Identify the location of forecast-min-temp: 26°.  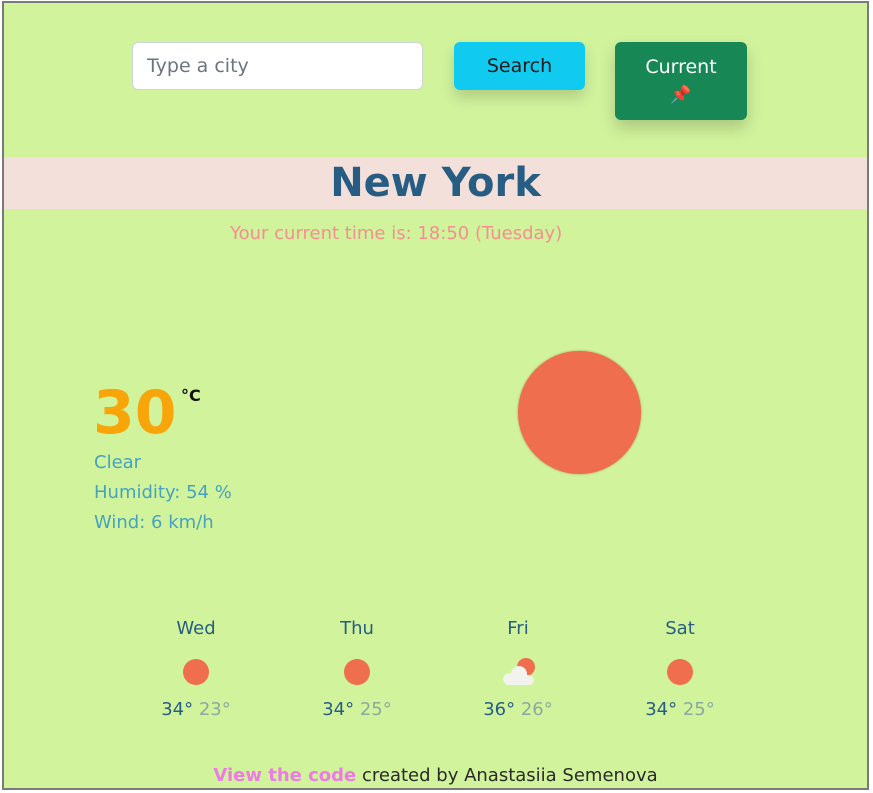
(536, 709).